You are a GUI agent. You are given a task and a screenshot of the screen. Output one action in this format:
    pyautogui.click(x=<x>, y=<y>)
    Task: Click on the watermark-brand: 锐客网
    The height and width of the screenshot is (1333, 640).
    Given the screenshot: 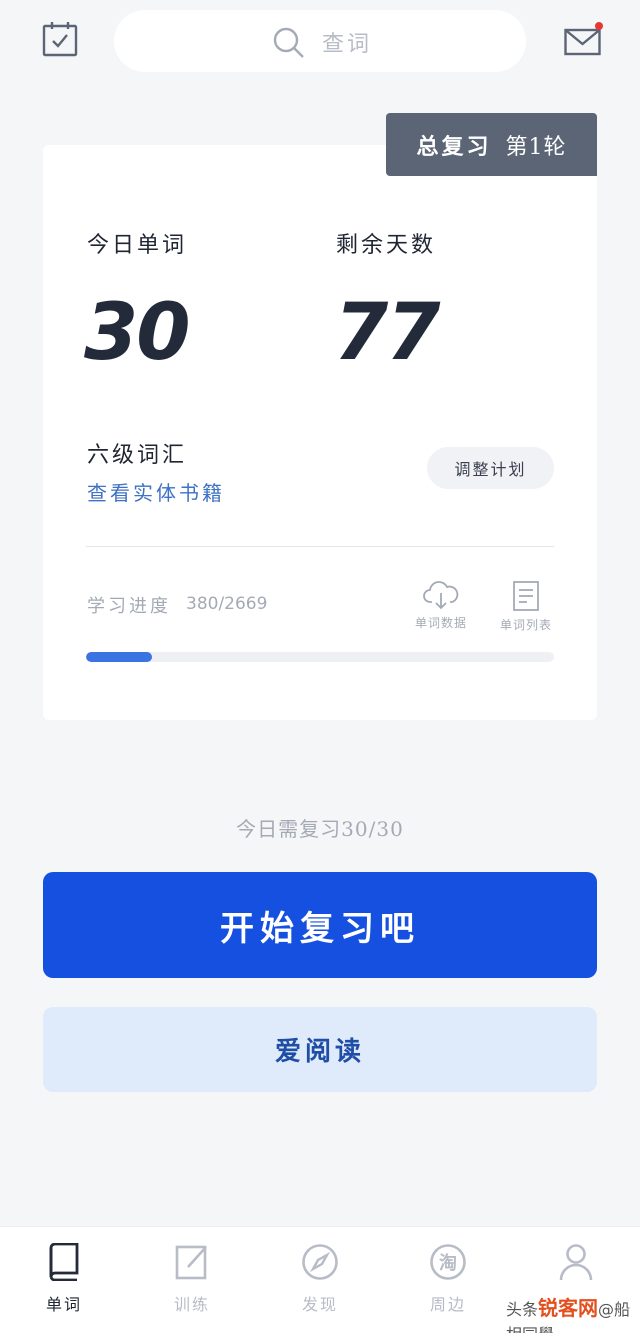 What is the action you would take?
    pyautogui.click(x=568, y=1308)
    